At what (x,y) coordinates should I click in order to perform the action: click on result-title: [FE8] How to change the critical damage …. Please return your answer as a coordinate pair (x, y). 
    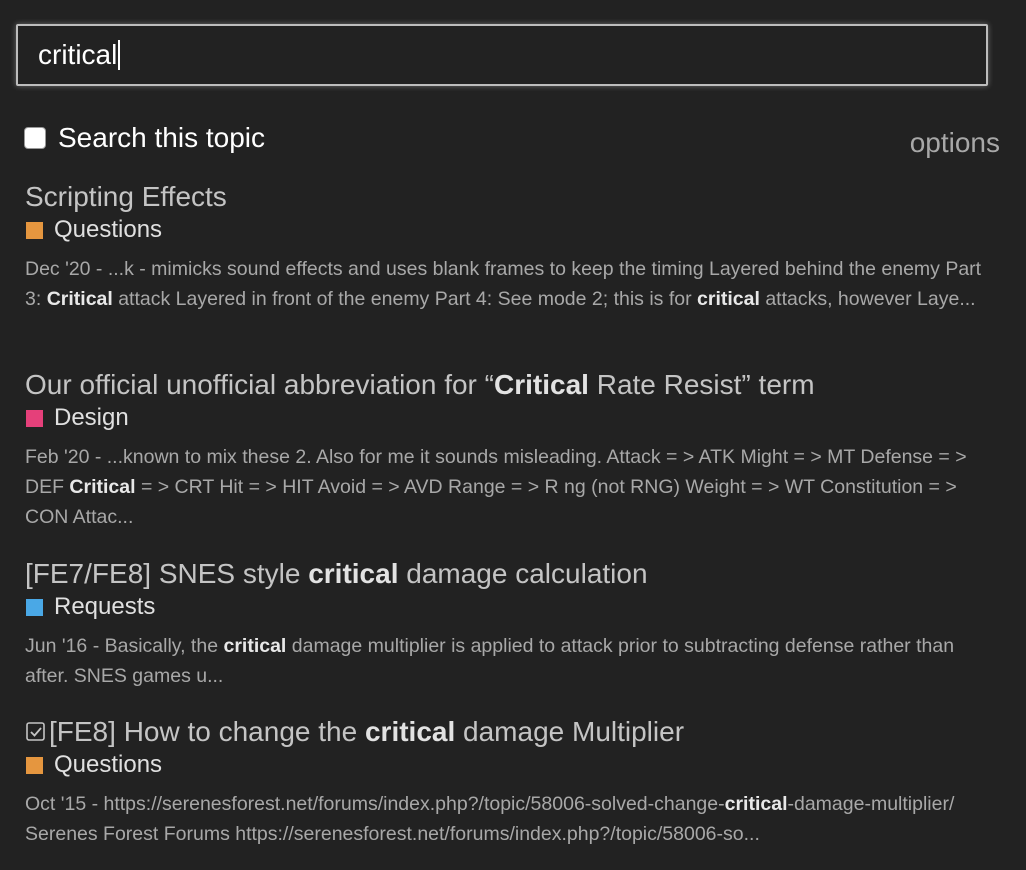
    Looking at the image, I should click on (512, 732).